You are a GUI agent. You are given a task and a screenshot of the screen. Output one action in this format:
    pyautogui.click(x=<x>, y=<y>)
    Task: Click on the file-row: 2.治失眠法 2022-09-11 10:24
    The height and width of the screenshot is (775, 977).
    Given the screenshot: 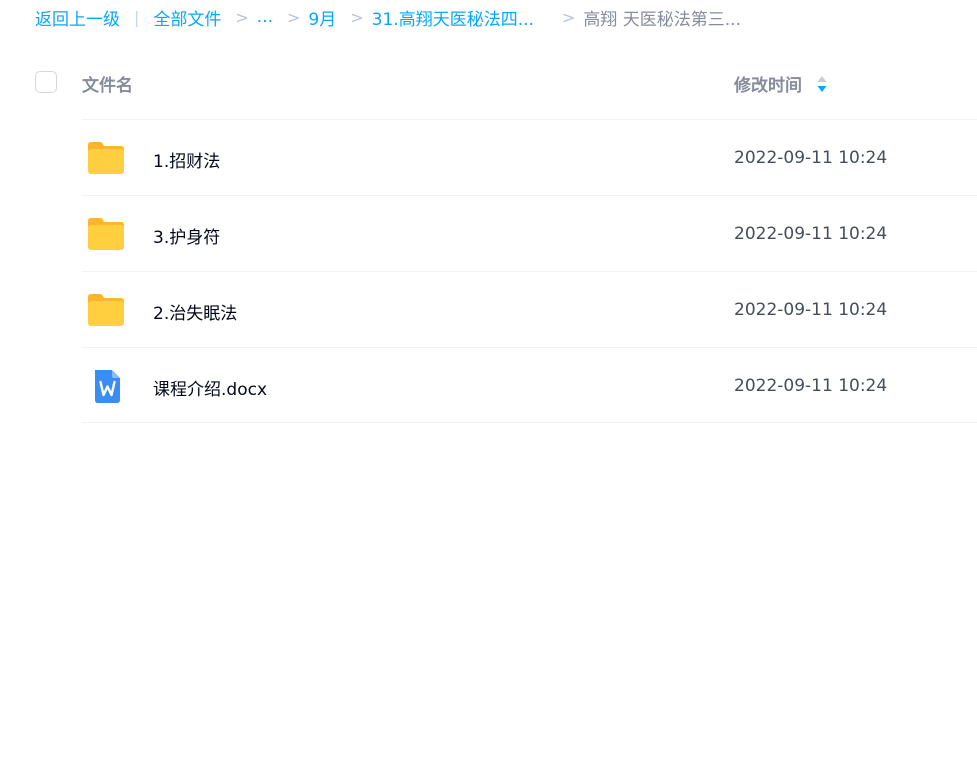 What is the action you would take?
    pyautogui.click(x=529, y=309)
    